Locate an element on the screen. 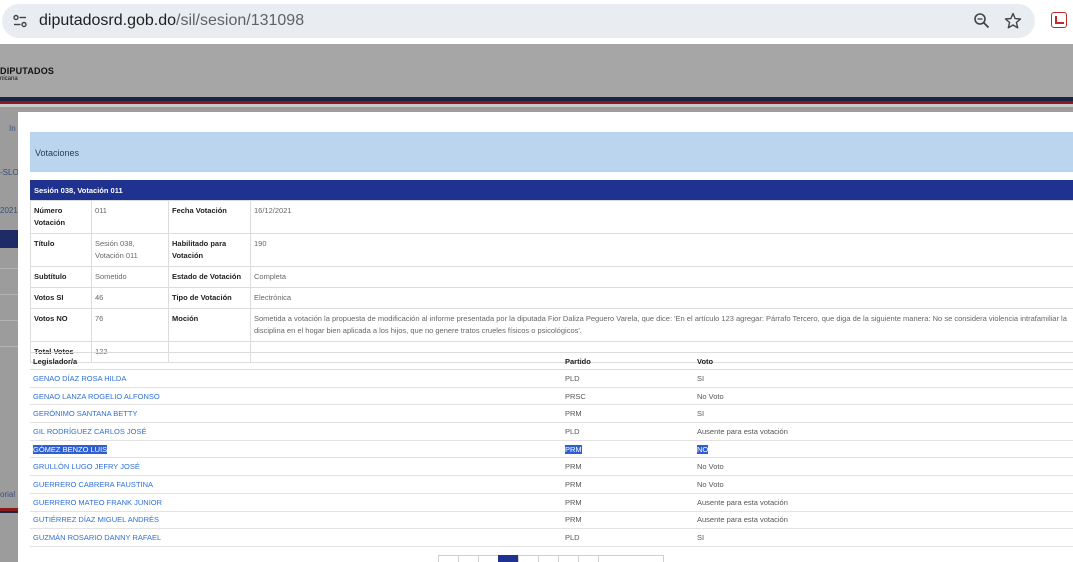  column-header-partido: Partido is located at coordinates (628, 361).